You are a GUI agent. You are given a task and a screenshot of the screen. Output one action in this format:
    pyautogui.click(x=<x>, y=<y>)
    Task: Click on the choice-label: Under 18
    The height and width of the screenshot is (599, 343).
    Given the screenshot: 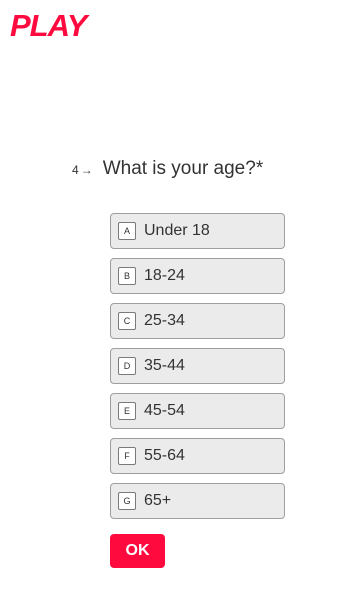 What is the action you would take?
    pyautogui.click(x=177, y=230)
    